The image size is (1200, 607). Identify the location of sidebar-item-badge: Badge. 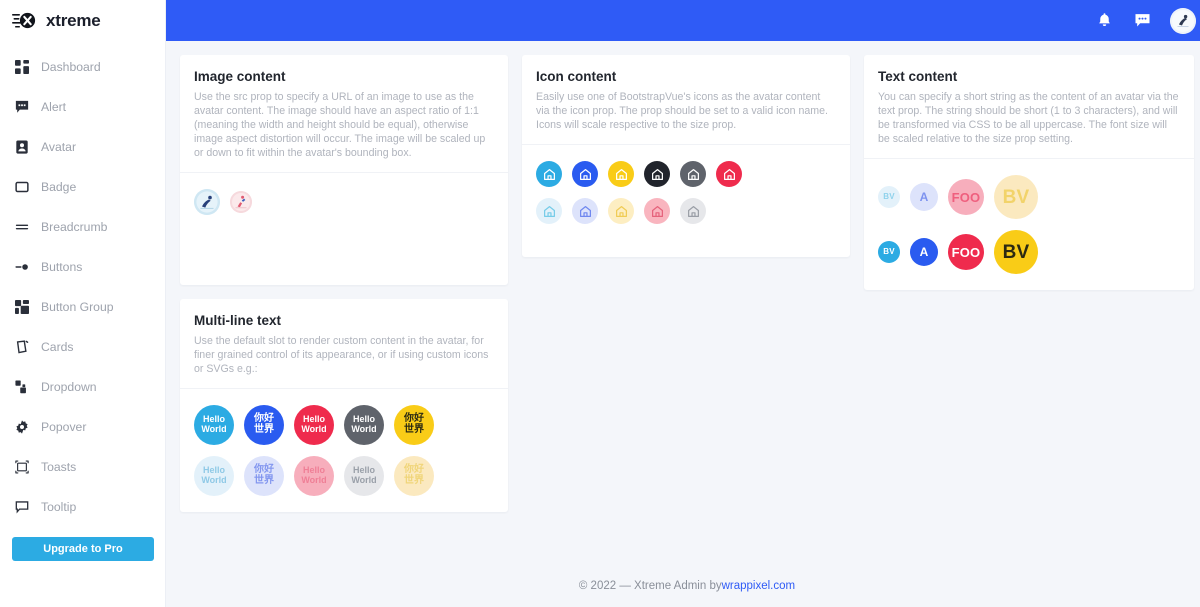
(82, 187).